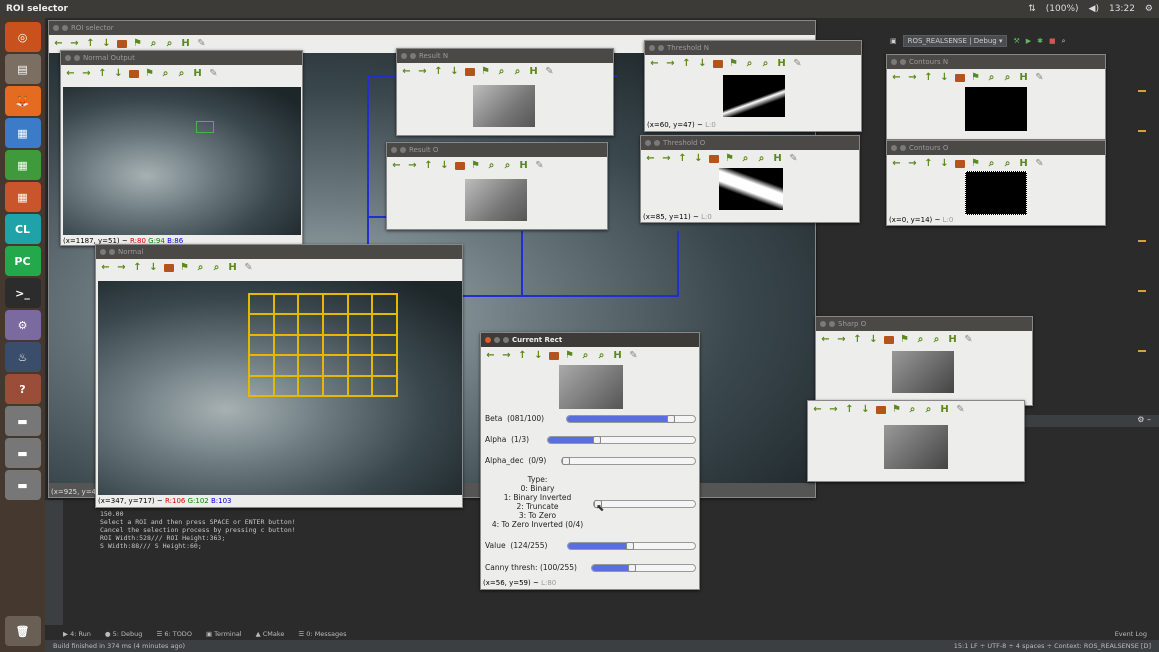 The height and width of the screenshot is (652, 1159). I want to click on sharp-image, so click(916, 447).